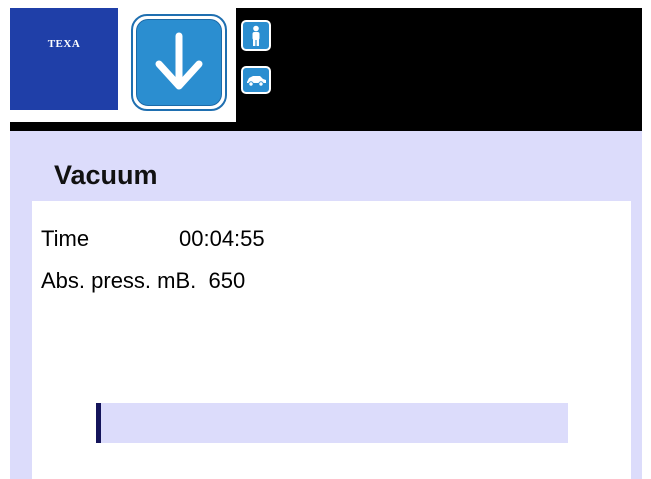  Describe the element at coordinates (119, 280) in the screenshot. I see `pressure-label: Abs. press. mB.` at that location.